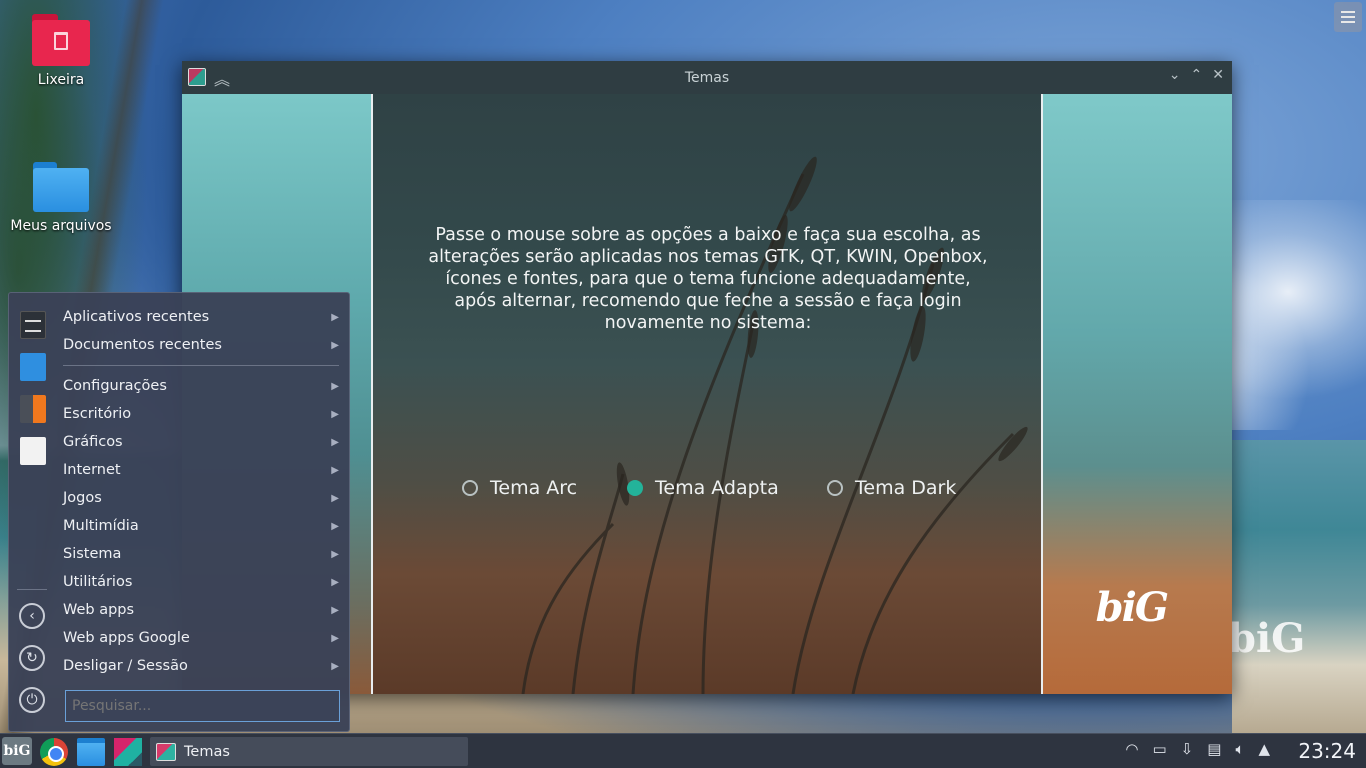  Describe the element at coordinates (906, 488) in the screenshot. I see `option-label: Tema Dark` at that location.